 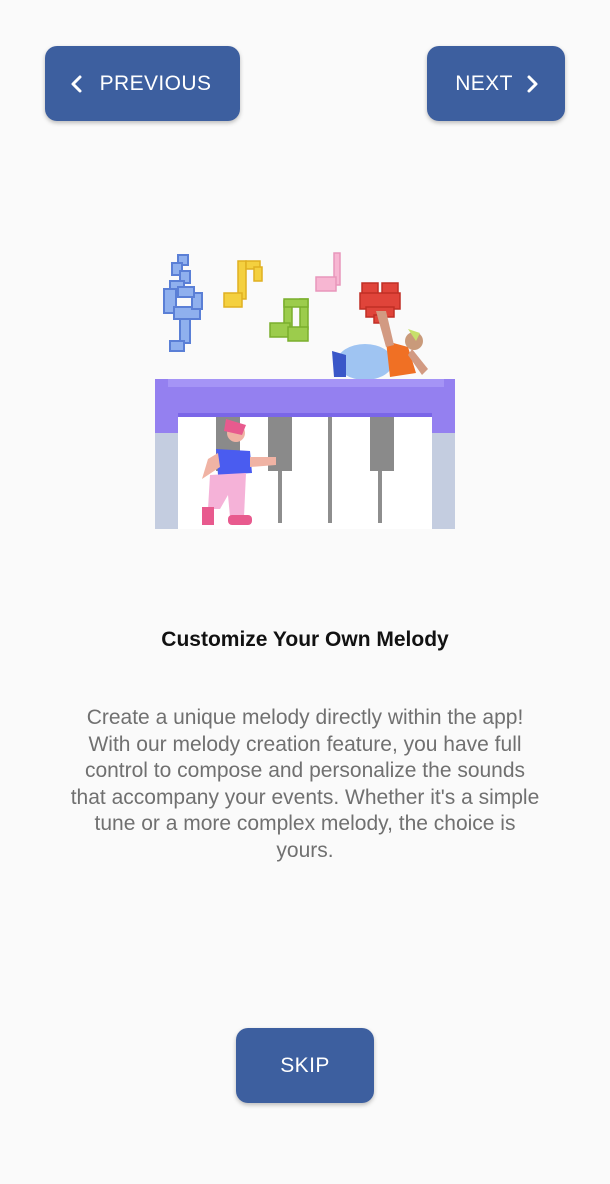 I want to click on next-button: NEXT, so click(x=496, y=83).